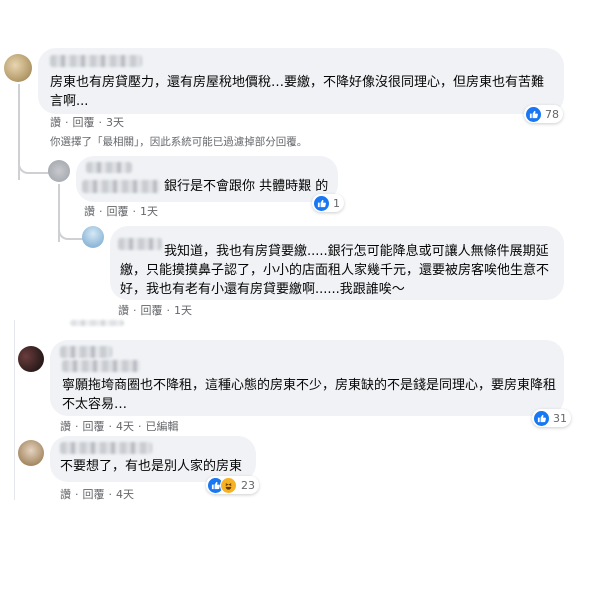 This screenshot has height=600, width=600. What do you see at coordinates (246, 186) in the screenshot?
I see `comment-text: 銀行是不會跟你 共體時艱 的` at bounding box center [246, 186].